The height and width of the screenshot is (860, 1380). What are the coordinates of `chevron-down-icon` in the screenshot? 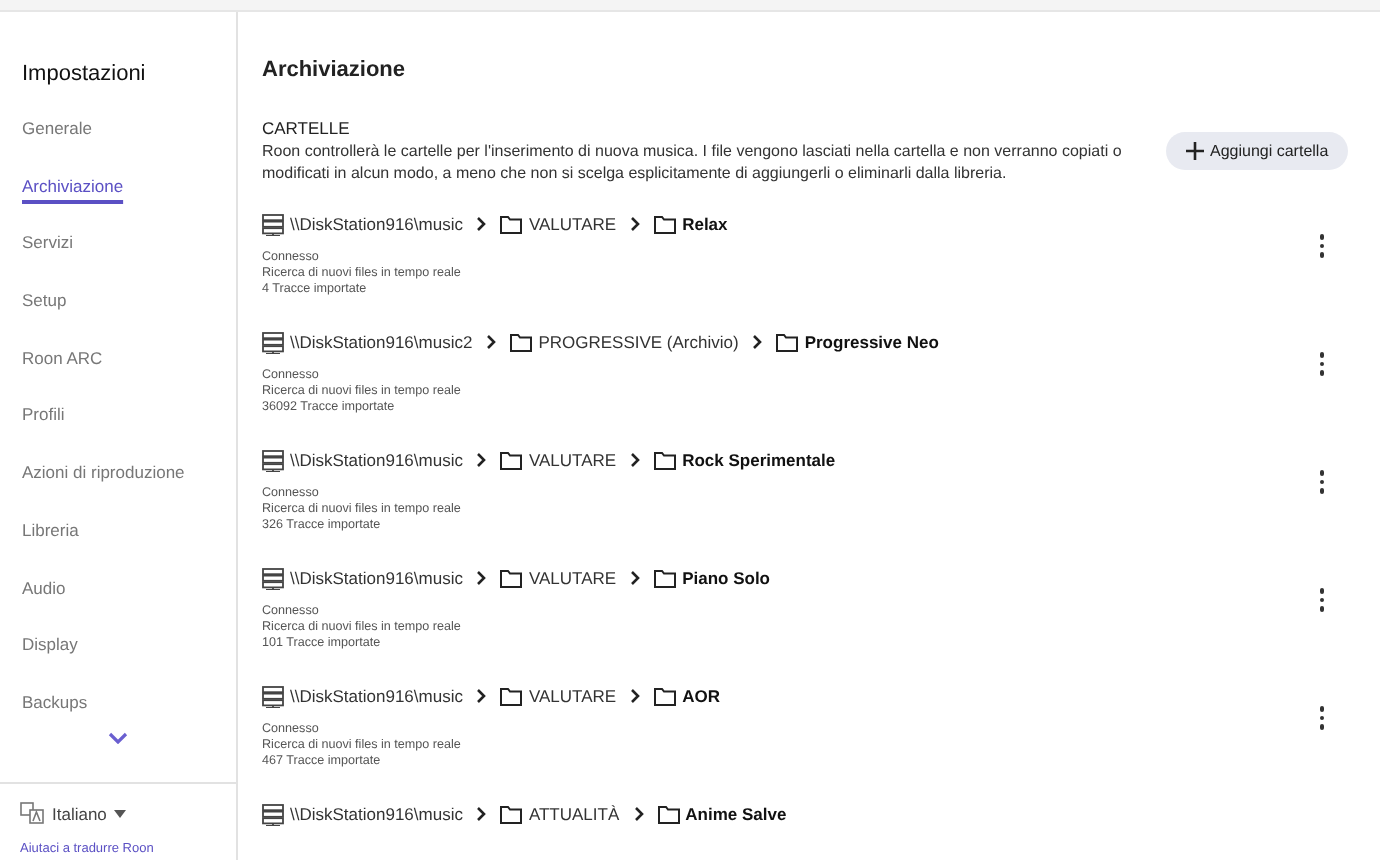 It's located at (118, 737).